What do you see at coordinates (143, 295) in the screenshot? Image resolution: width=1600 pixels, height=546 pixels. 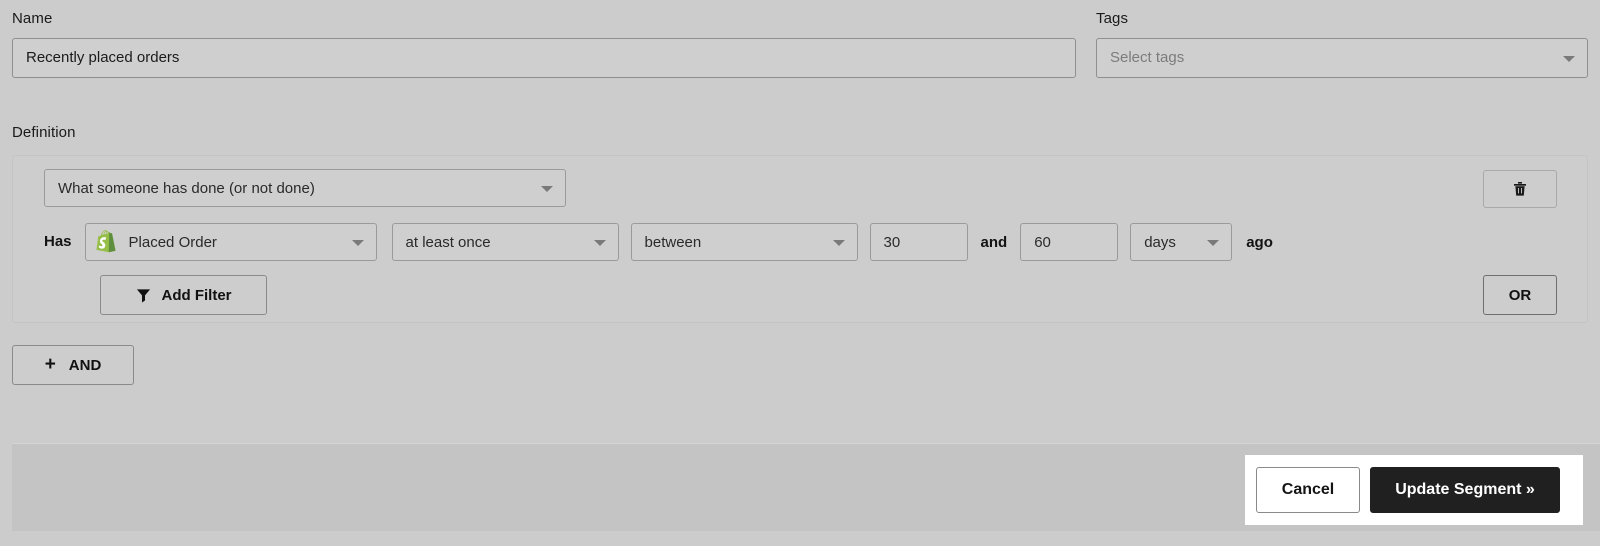 I see `funnel-icon` at bounding box center [143, 295].